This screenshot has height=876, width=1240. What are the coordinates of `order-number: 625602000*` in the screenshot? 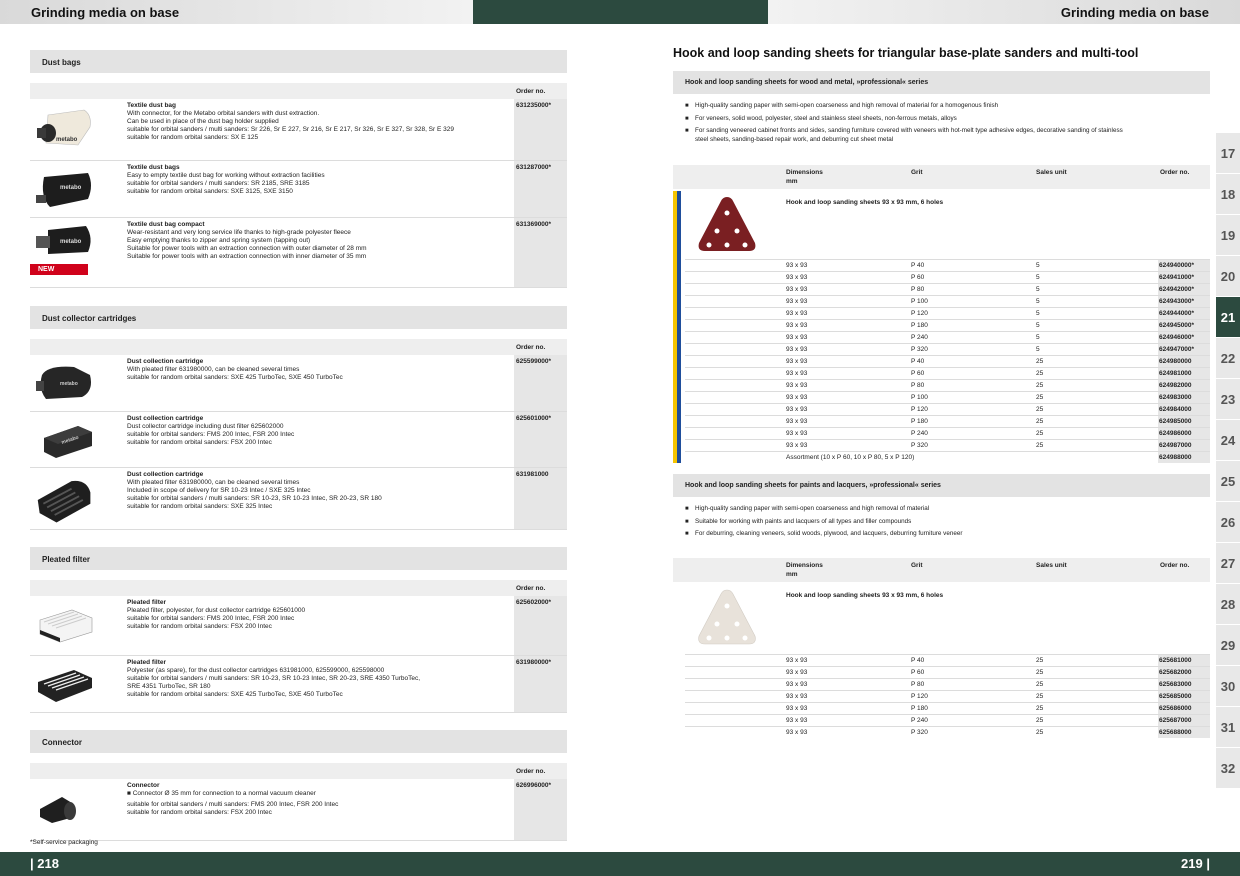 It's located at (534, 602).